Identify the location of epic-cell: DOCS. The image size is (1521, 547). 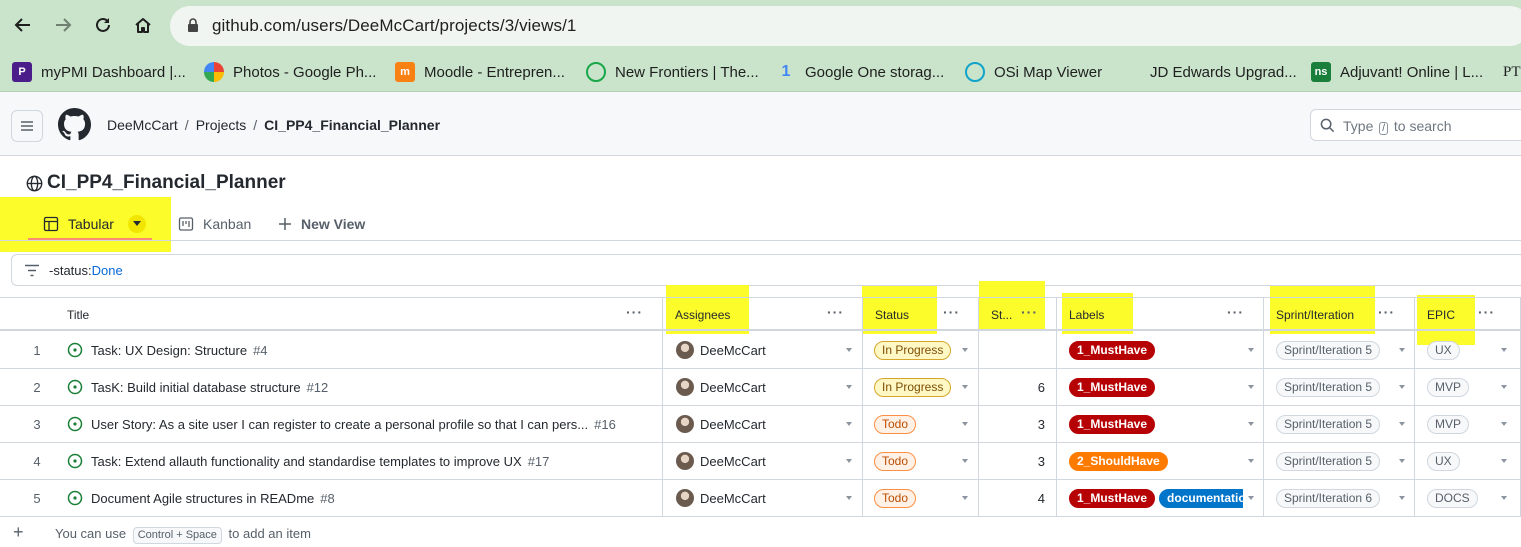
(1462, 498).